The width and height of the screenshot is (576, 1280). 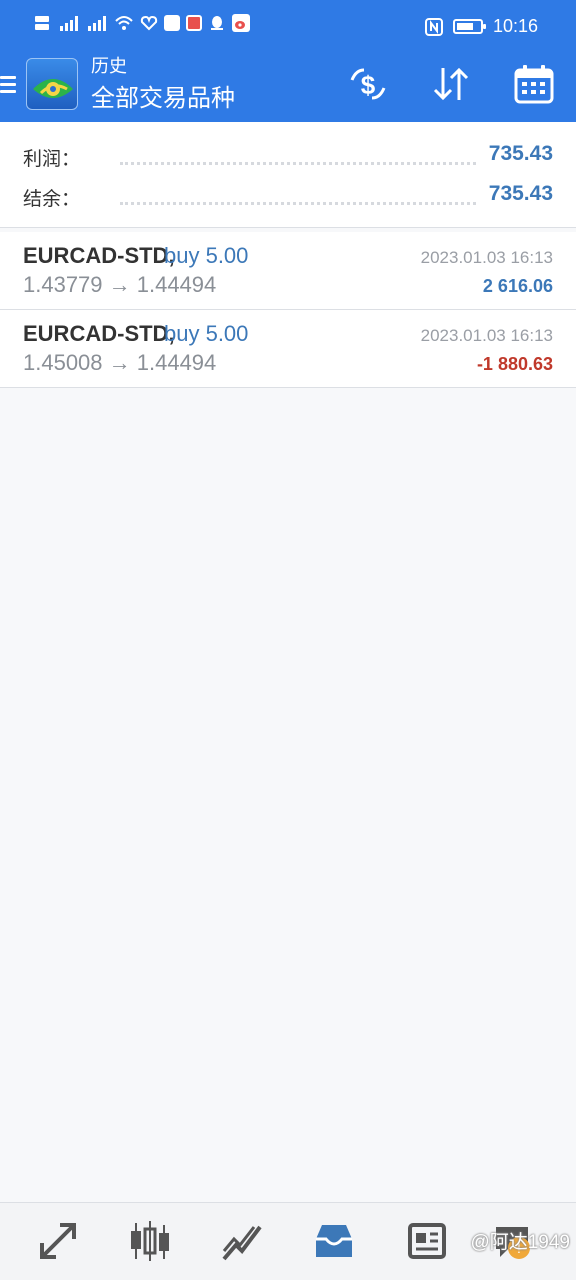 What do you see at coordinates (52, 159) in the screenshot?
I see `profit-label: 利润：` at bounding box center [52, 159].